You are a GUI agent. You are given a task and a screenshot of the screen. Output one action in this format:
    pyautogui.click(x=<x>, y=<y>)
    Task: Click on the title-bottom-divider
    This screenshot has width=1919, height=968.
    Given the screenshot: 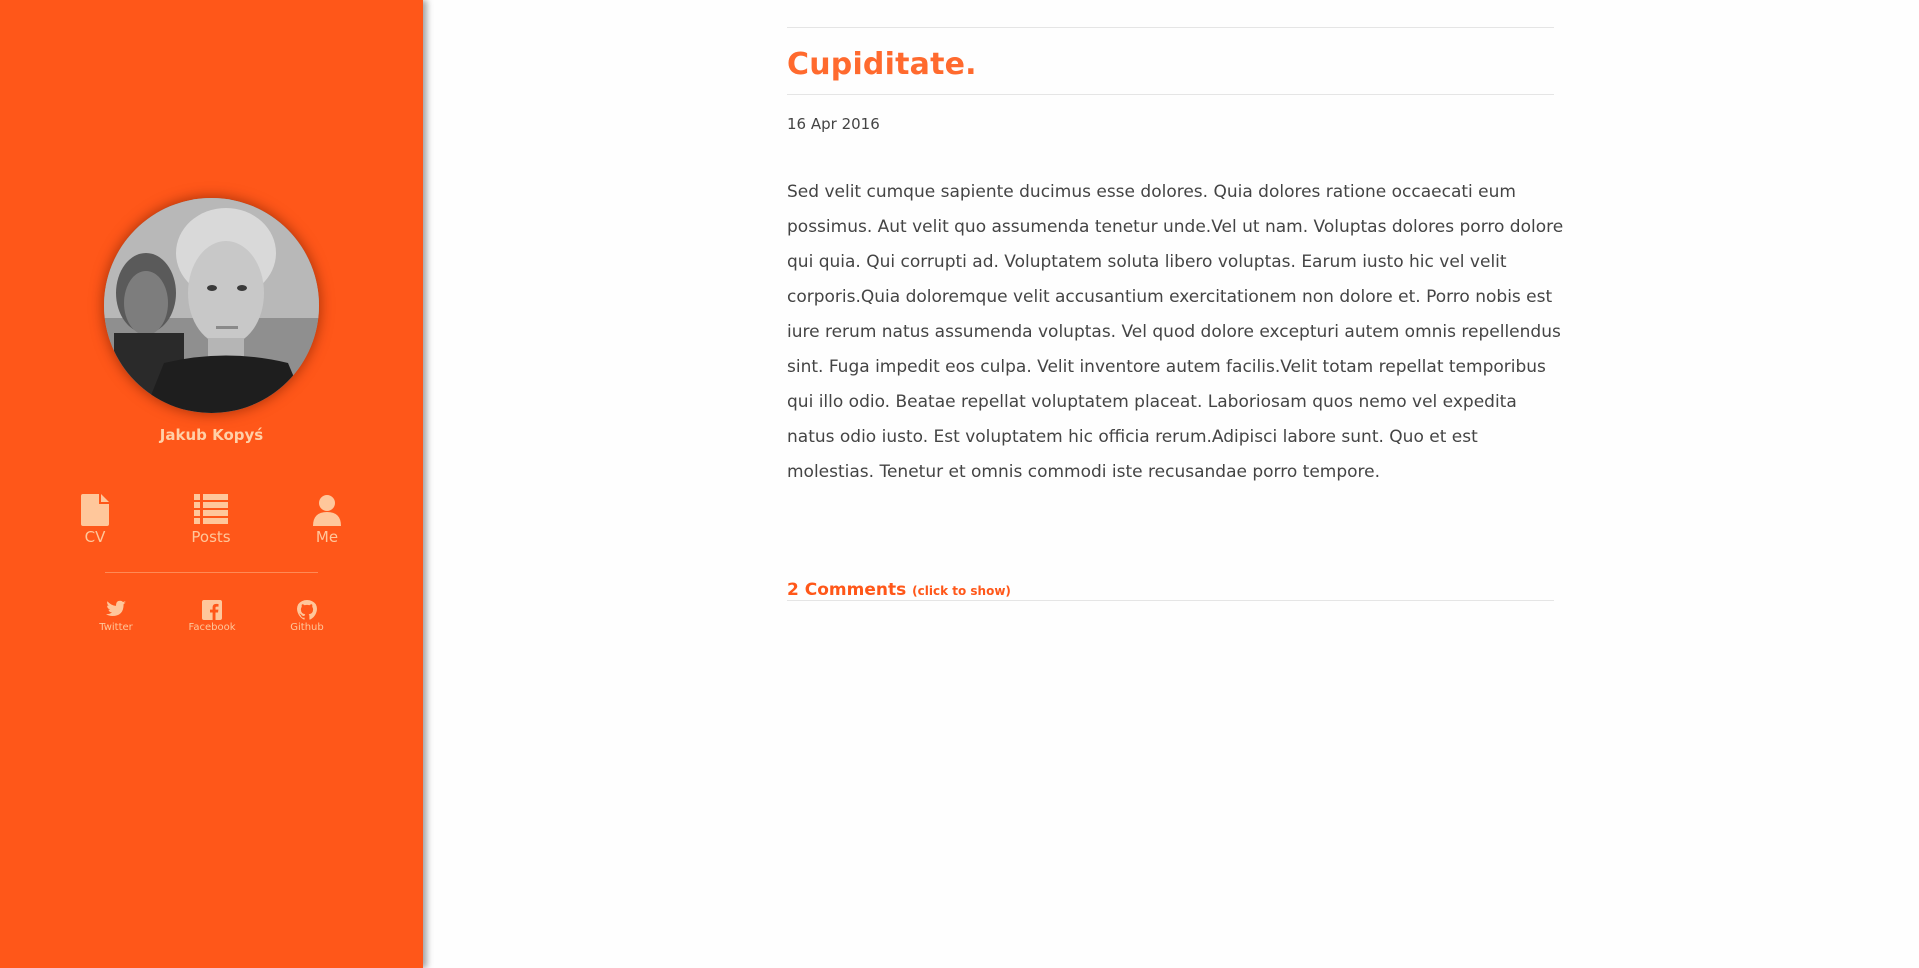 What is the action you would take?
    pyautogui.click(x=1170, y=94)
    